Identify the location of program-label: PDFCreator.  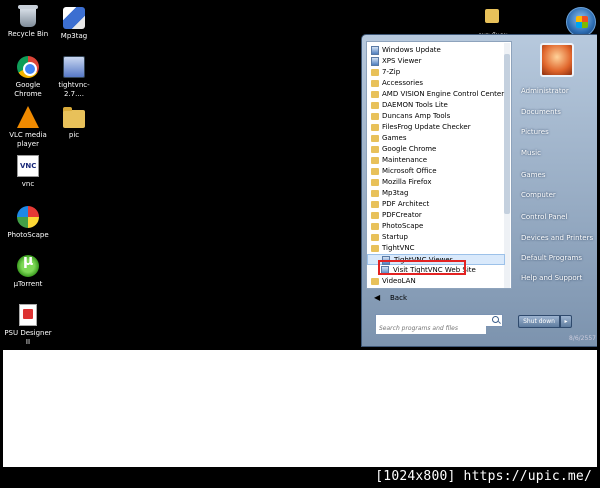
(402, 215).